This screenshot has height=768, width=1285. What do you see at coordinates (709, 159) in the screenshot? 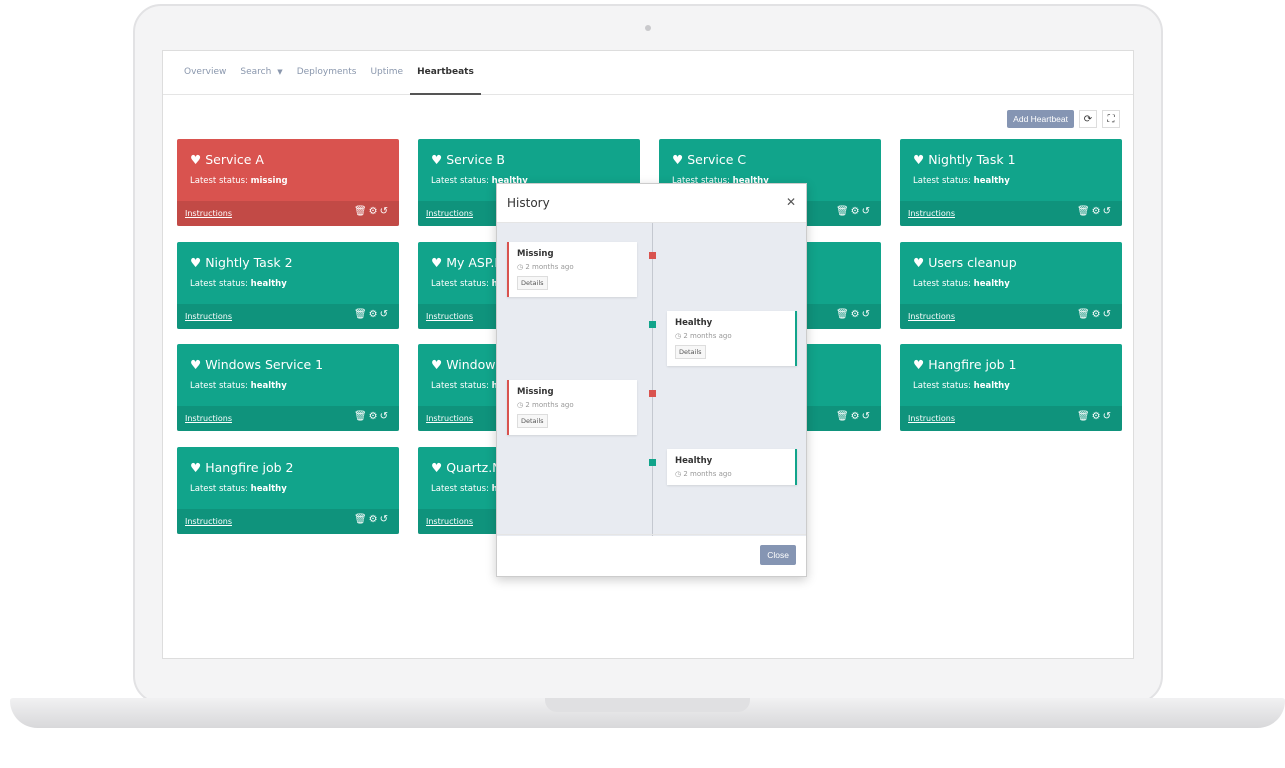
I see `card-title: ♥ Service C` at bounding box center [709, 159].